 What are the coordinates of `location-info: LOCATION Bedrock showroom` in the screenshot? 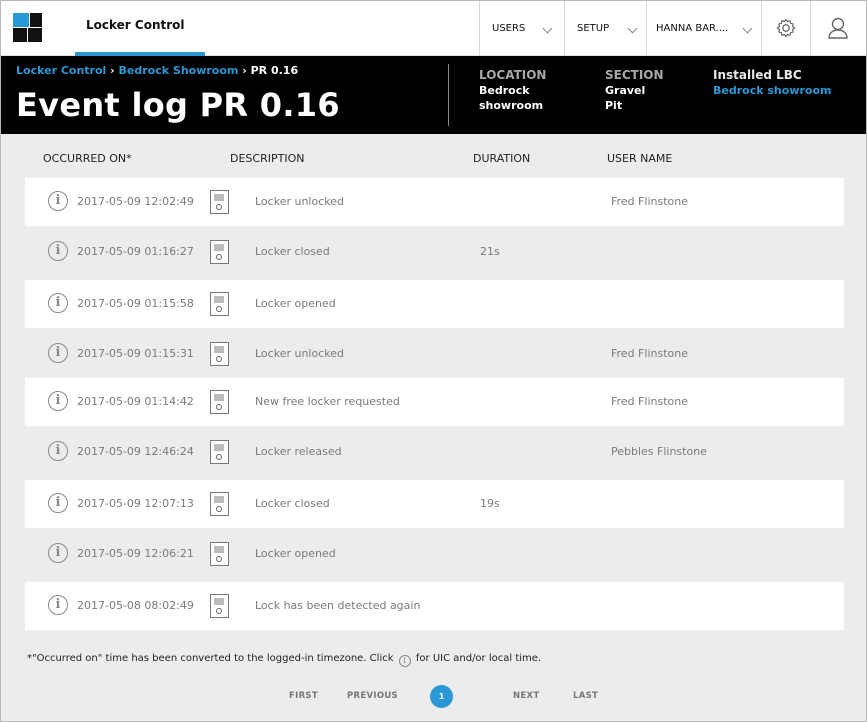 It's located at (512, 90).